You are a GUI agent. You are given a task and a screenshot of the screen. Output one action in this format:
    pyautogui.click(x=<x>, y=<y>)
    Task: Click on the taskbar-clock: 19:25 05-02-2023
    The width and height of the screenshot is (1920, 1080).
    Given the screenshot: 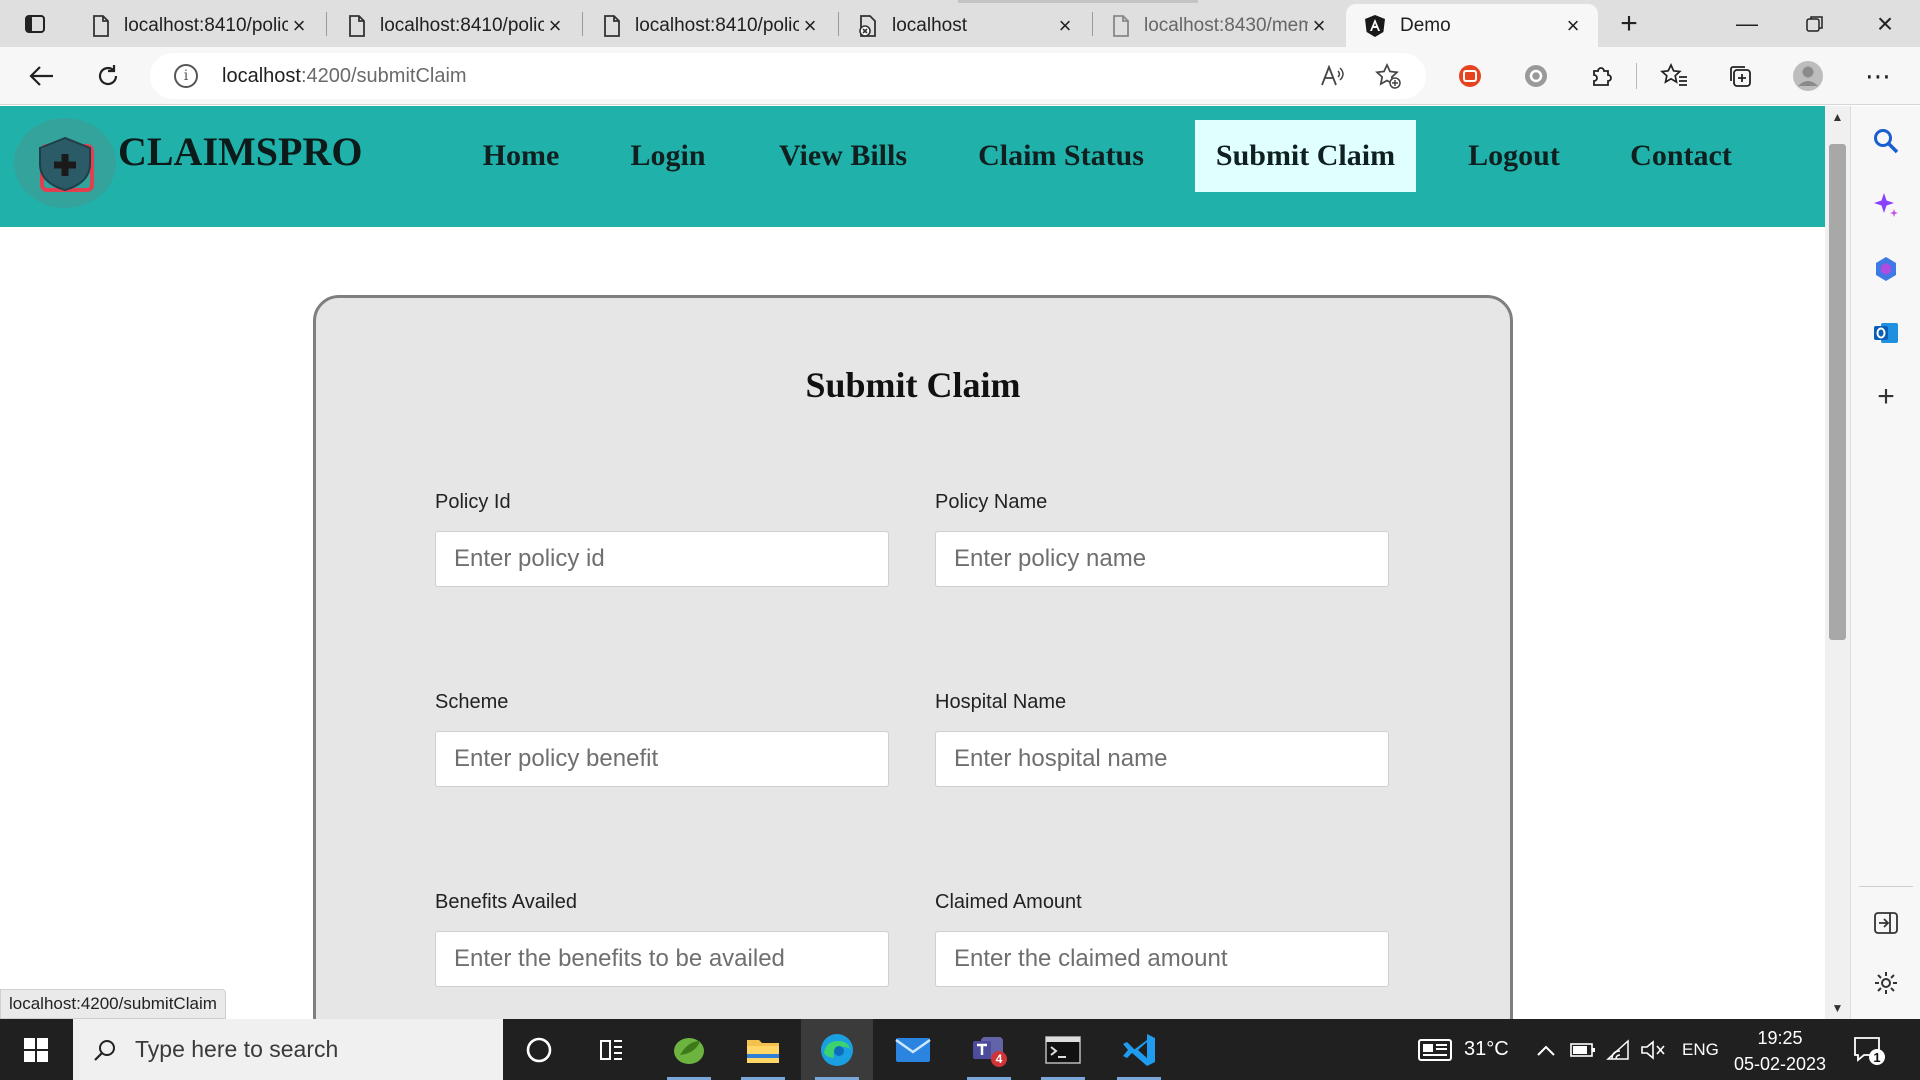 What is the action you would take?
    pyautogui.click(x=1780, y=1051)
    